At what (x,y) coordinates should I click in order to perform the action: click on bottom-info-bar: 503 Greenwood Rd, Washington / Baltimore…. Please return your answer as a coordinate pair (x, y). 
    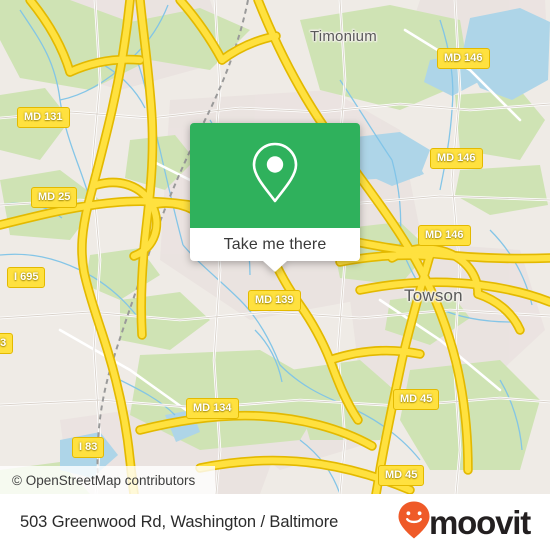
    Looking at the image, I should click on (275, 522).